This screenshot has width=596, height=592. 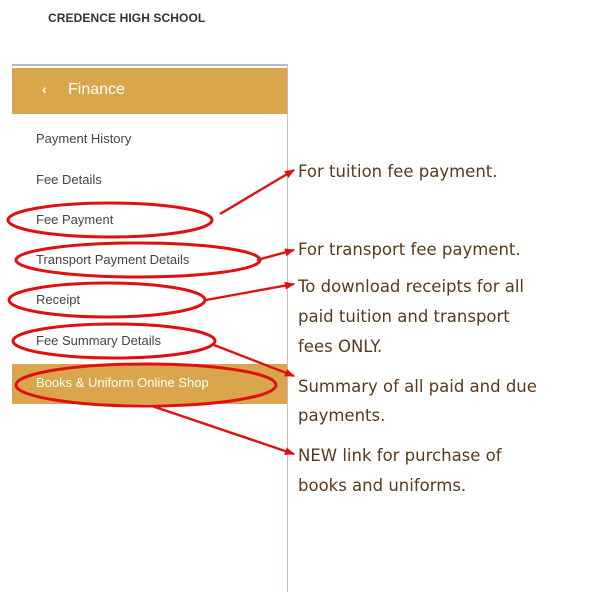 I want to click on highlight-ellipse-fee-payment, so click(x=110, y=220).